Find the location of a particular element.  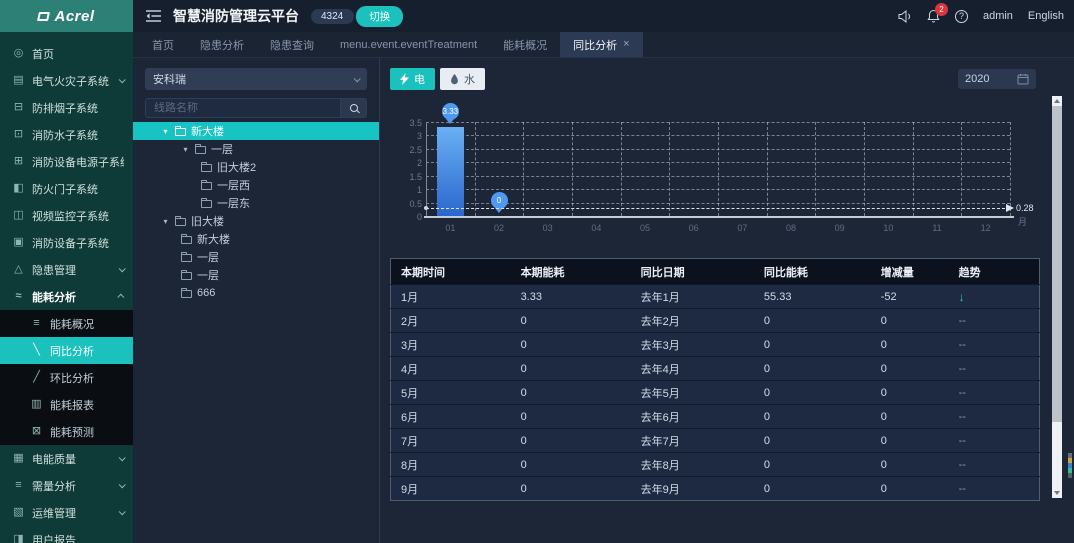

notification-bell-icon: 2 is located at coordinates (937, 13).